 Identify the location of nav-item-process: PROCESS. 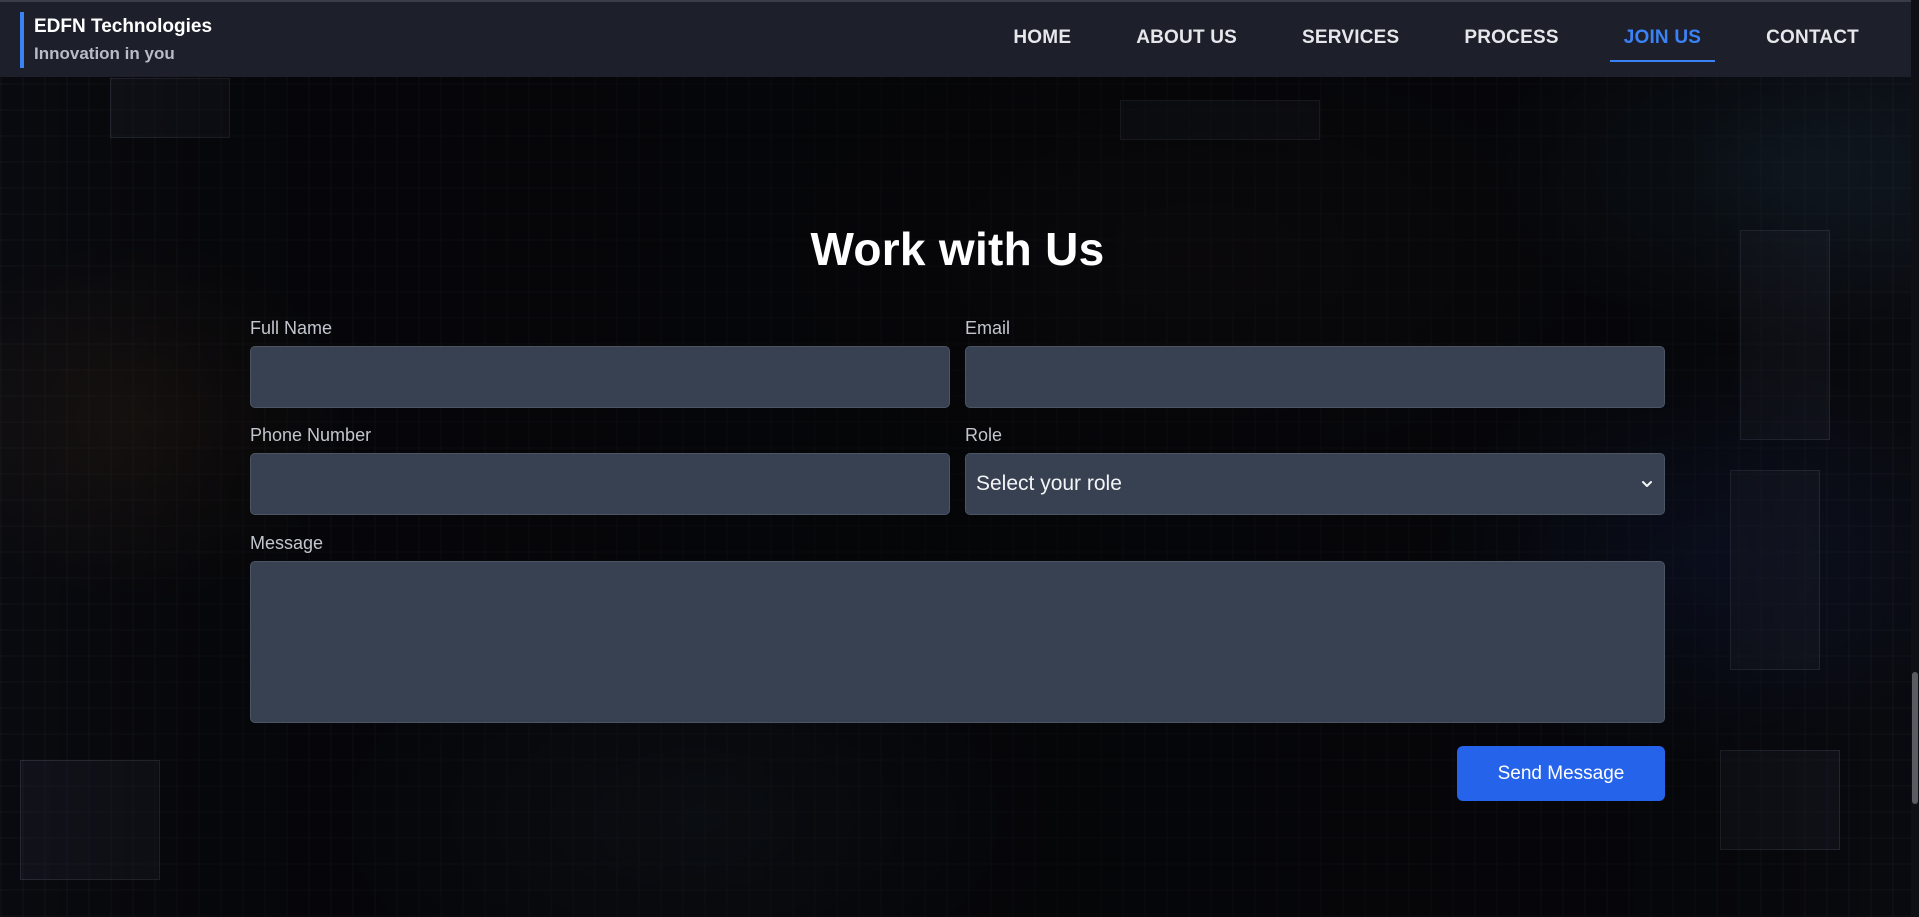
(1511, 39).